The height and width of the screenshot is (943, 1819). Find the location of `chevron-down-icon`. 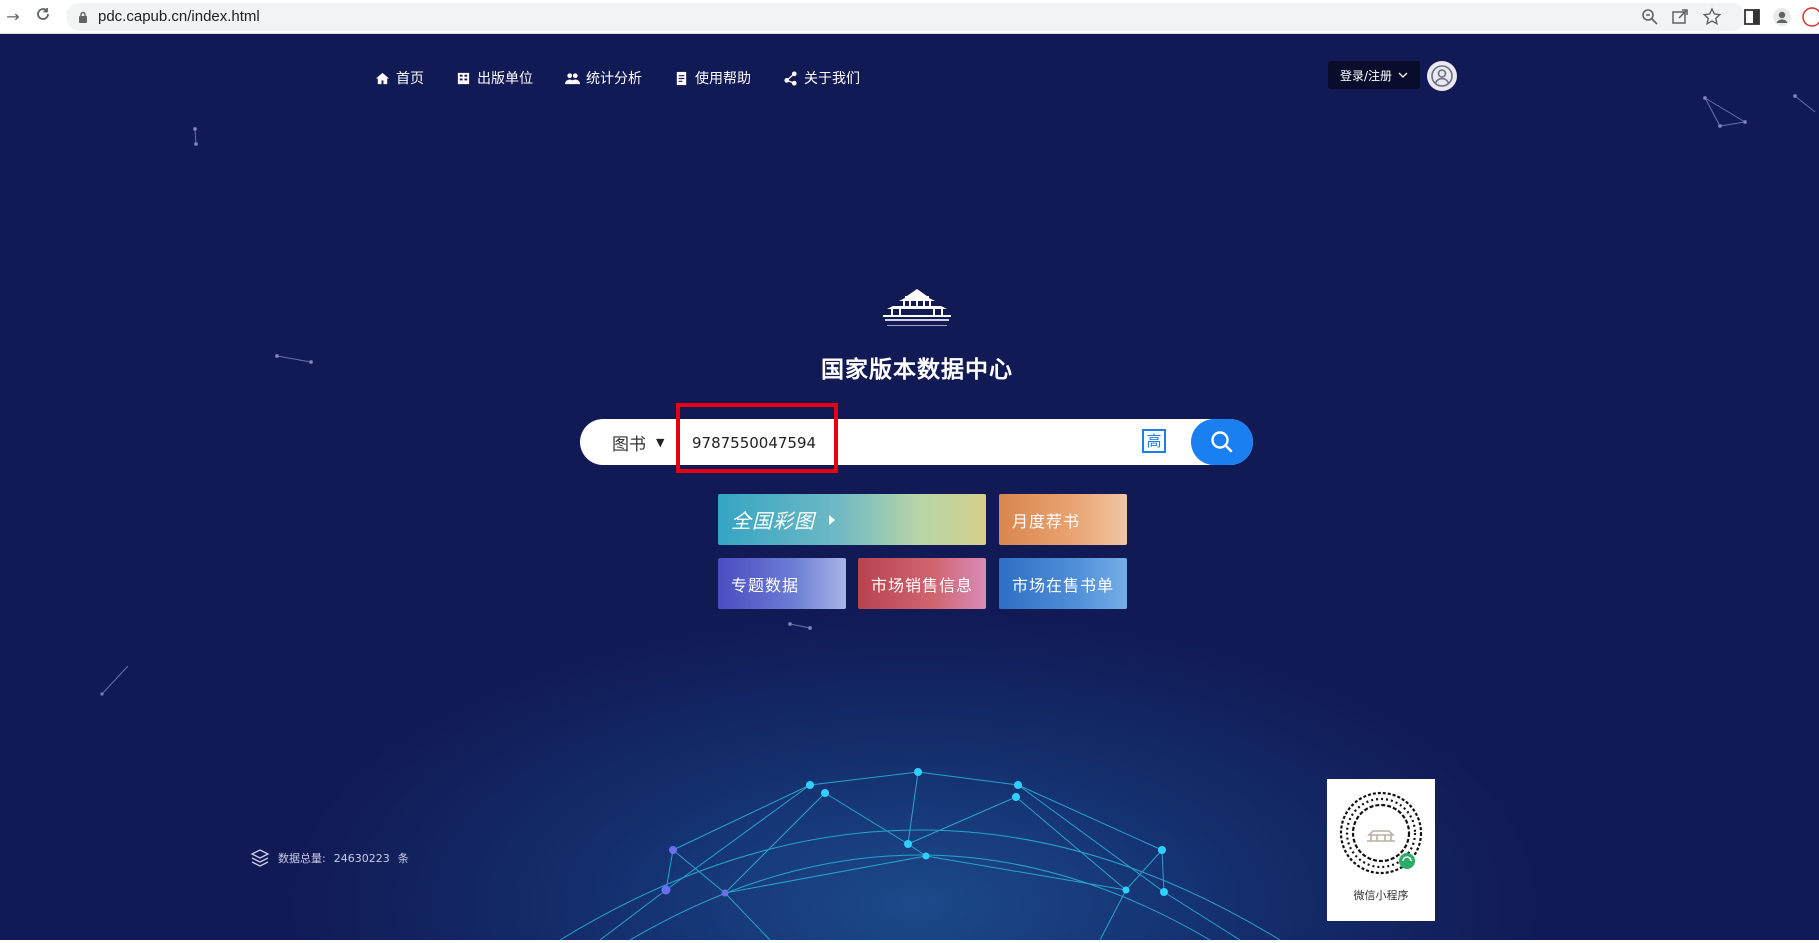

chevron-down-icon is located at coordinates (1403, 75).